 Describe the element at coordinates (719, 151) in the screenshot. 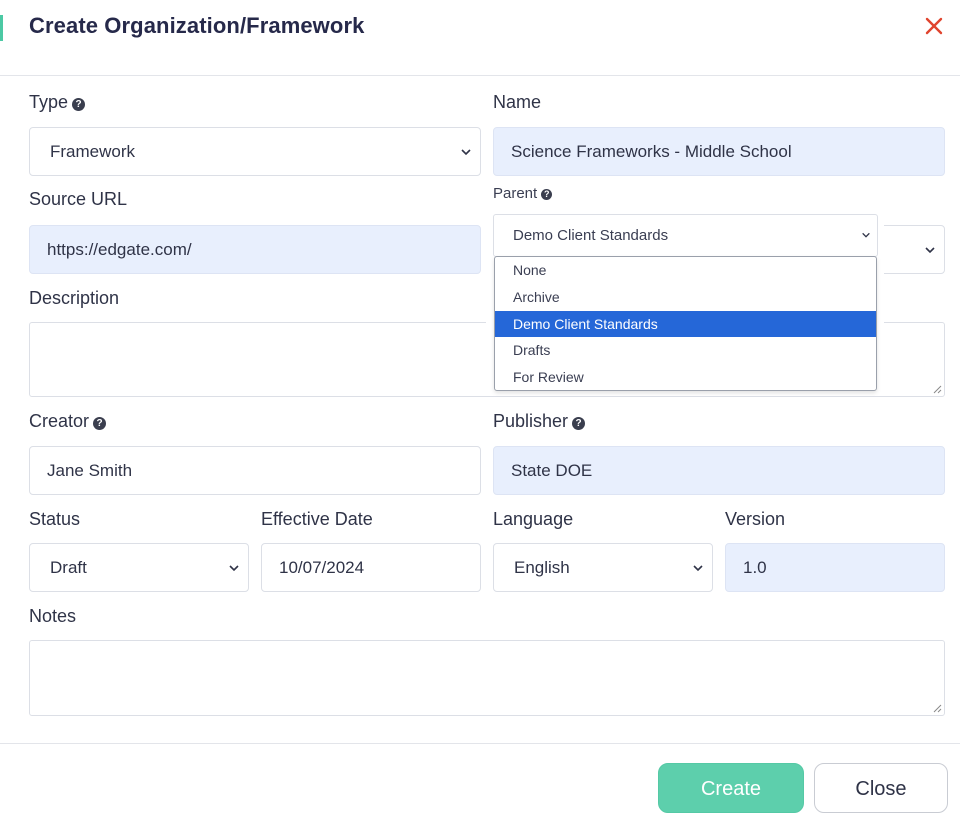

I see `name-input: Science Frameworks - Middle School` at that location.